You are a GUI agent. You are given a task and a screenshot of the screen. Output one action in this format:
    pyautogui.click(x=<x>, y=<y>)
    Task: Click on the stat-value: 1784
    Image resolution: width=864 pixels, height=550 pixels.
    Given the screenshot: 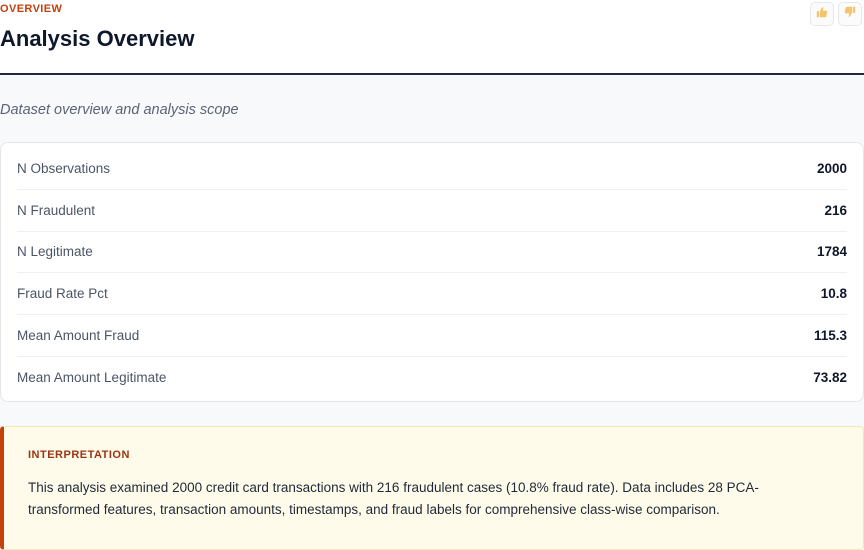 What is the action you would take?
    pyautogui.click(x=831, y=252)
    